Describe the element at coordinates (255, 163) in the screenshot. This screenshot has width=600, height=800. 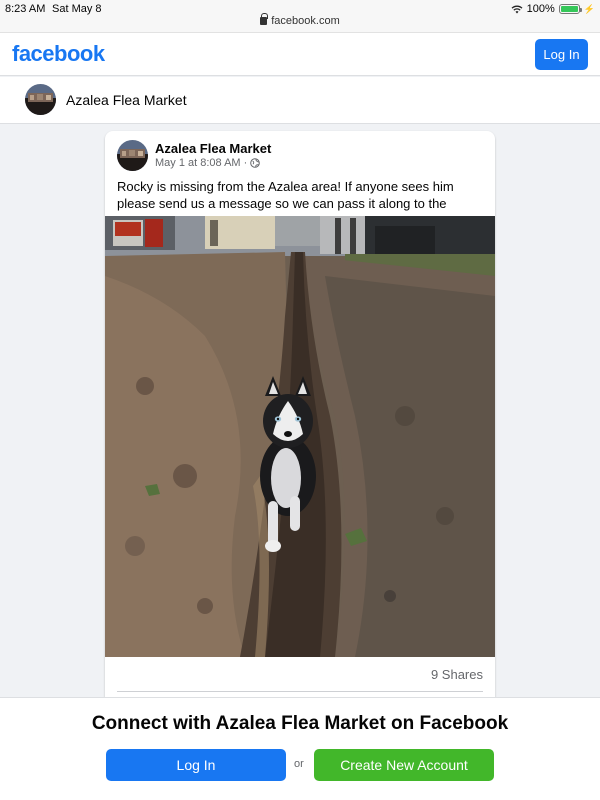
I see `globe-icon` at that location.